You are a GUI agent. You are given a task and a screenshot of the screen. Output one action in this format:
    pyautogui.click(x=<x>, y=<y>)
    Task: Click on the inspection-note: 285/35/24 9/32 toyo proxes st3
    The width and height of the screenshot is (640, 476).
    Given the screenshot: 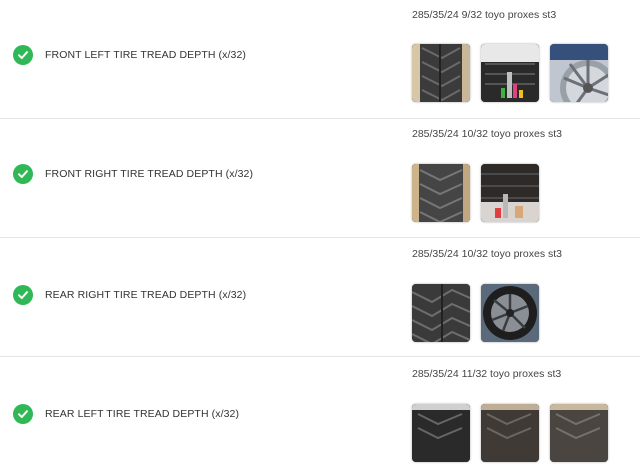 What is the action you would take?
    pyautogui.click(x=484, y=15)
    